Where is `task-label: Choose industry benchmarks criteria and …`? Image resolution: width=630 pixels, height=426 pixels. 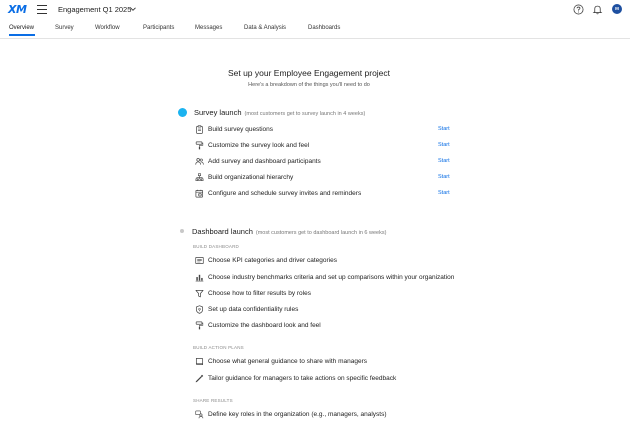 task-label: Choose industry benchmarks criteria and … is located at coordinates (331, 277).